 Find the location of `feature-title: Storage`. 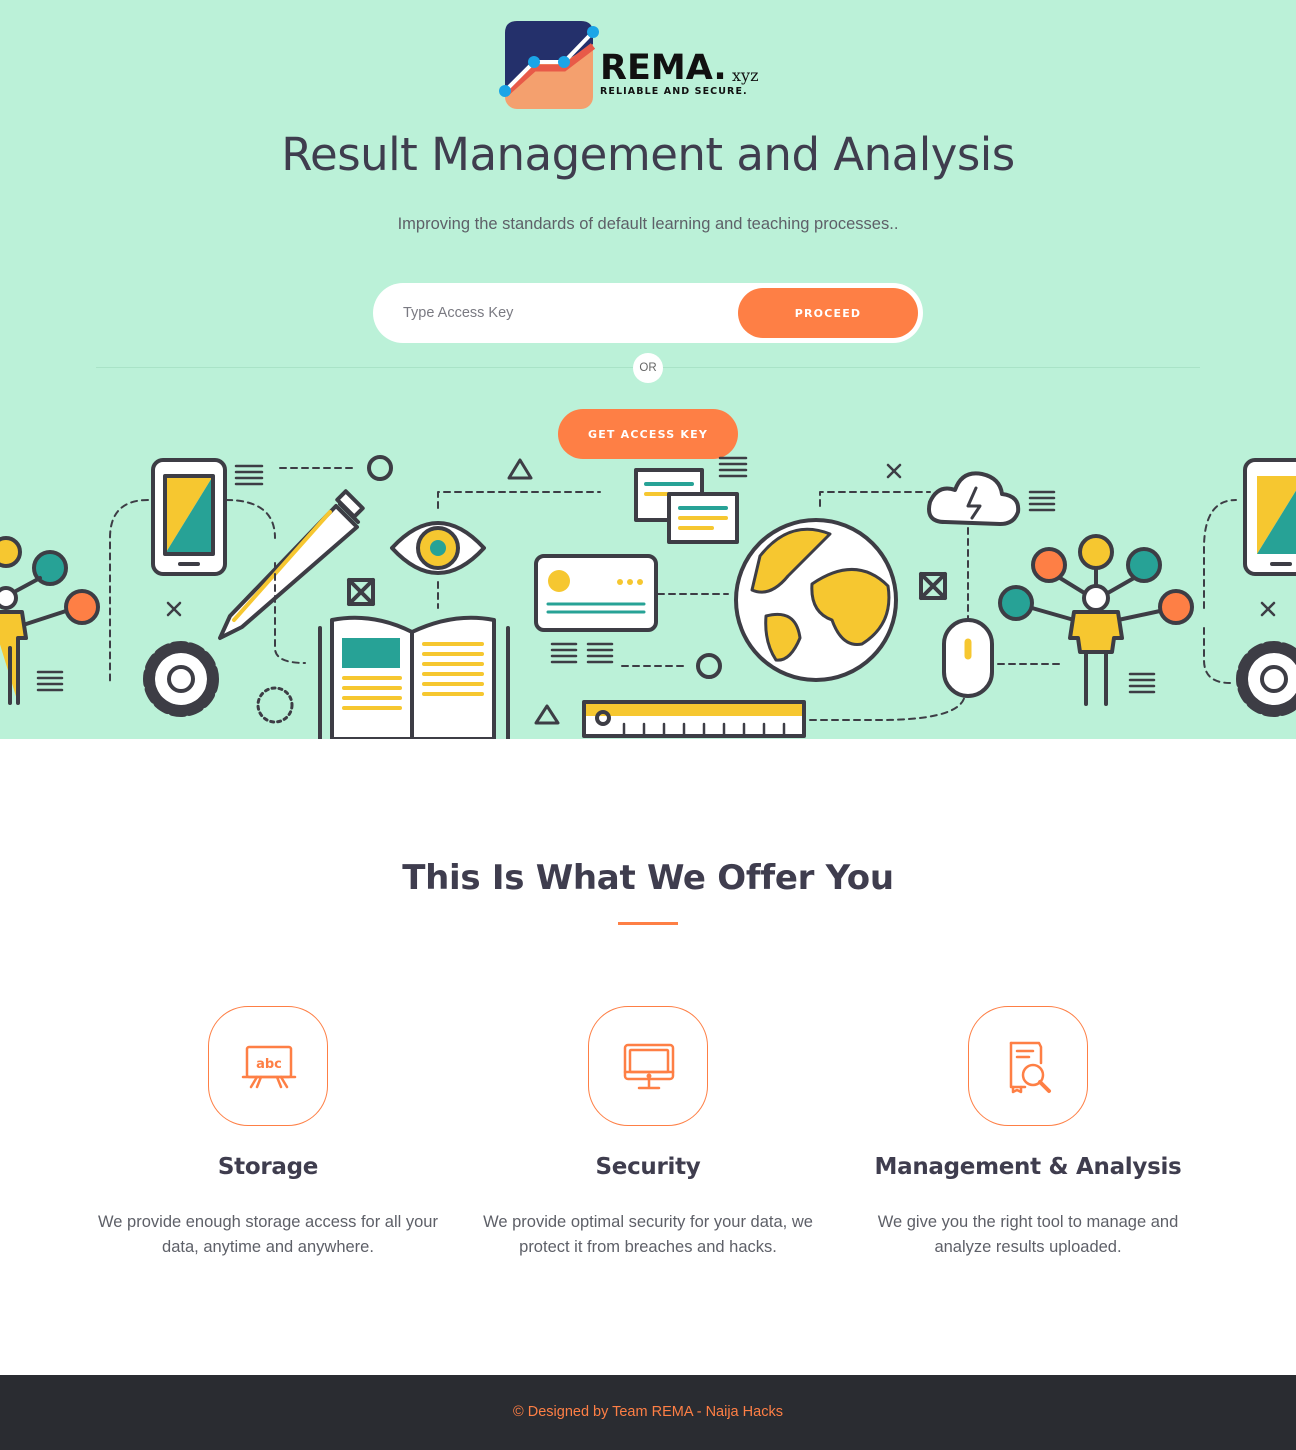

feature-title: Storage is located at coordinates (268, 1167).